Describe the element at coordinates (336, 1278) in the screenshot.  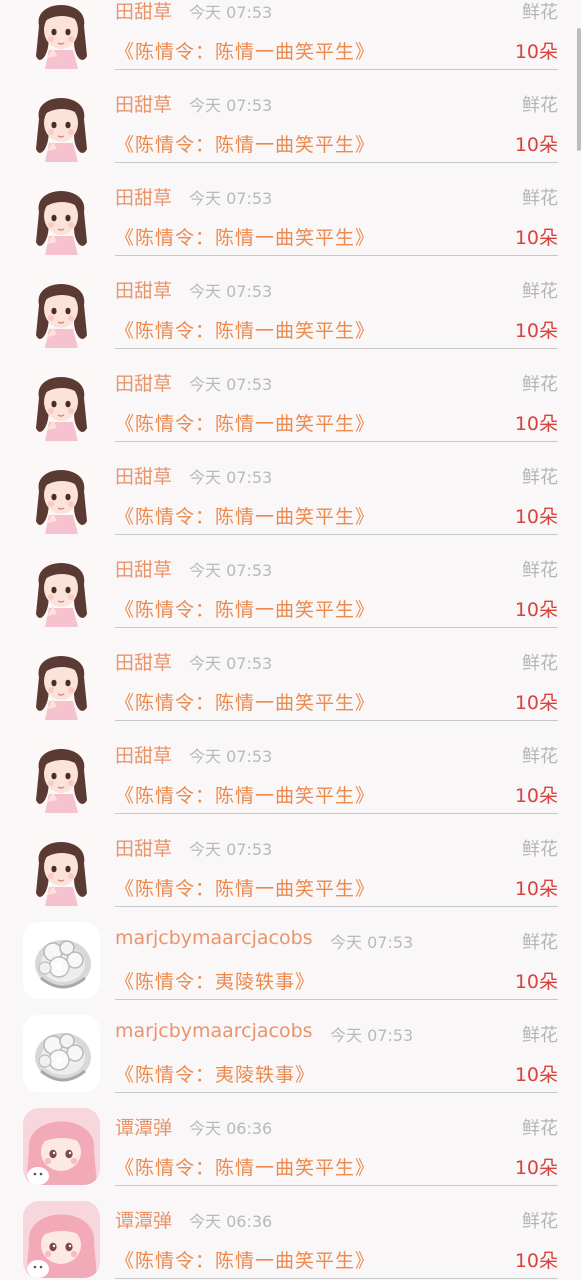
I see `row-divider` at that location.